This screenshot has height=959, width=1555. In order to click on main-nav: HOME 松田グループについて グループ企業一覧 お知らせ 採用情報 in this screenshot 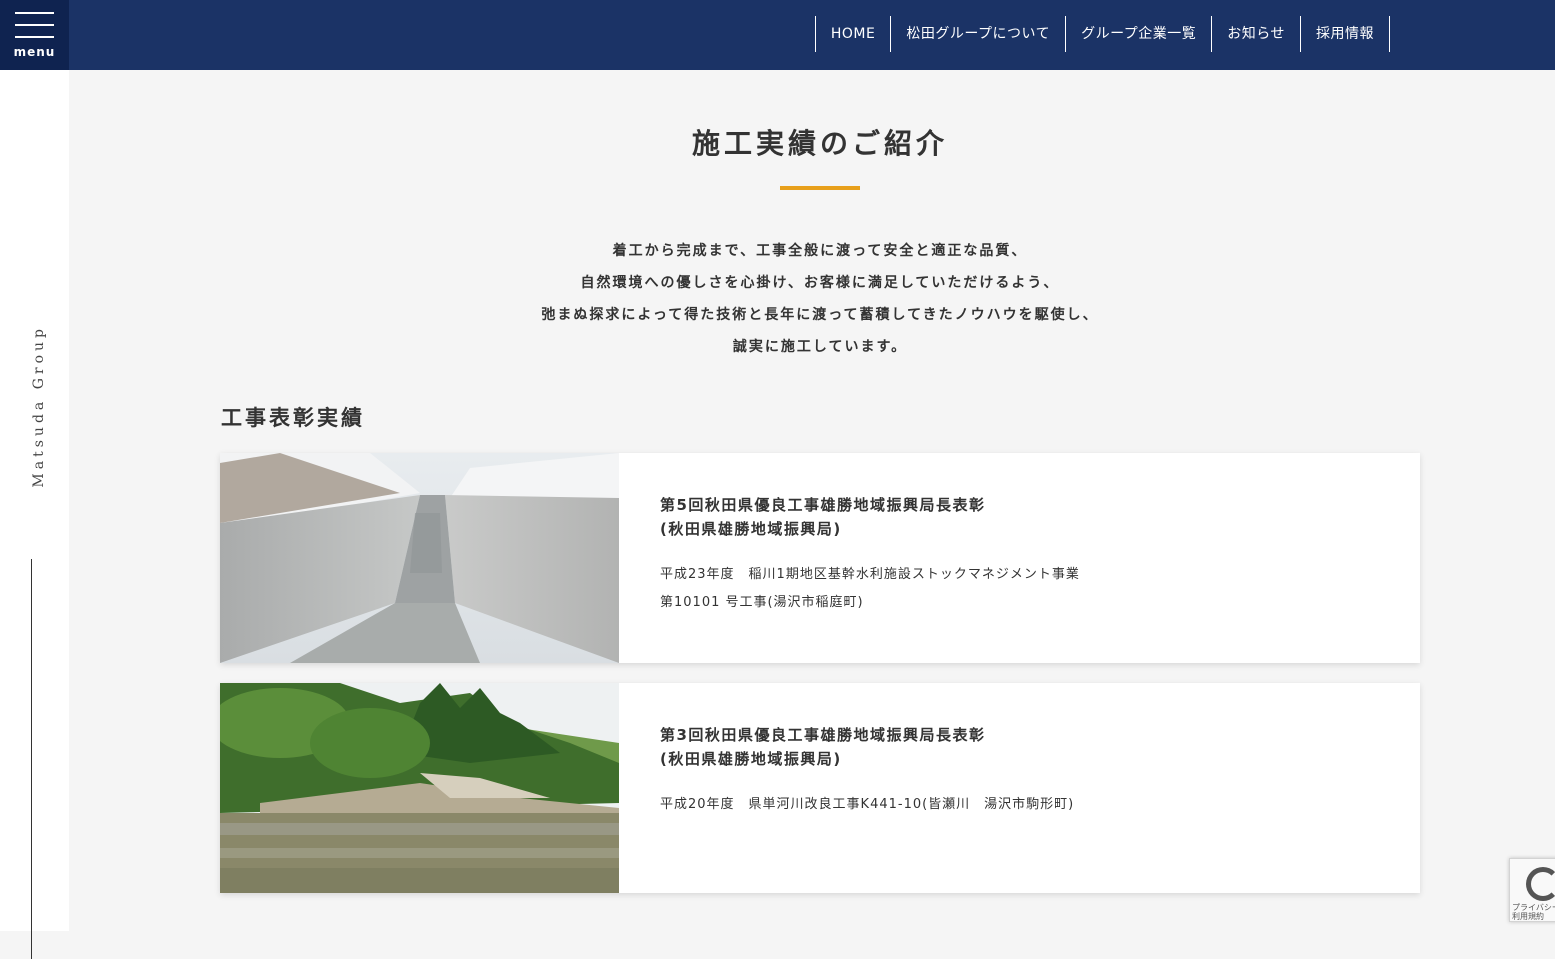, I will do `click(1102, 34)`.